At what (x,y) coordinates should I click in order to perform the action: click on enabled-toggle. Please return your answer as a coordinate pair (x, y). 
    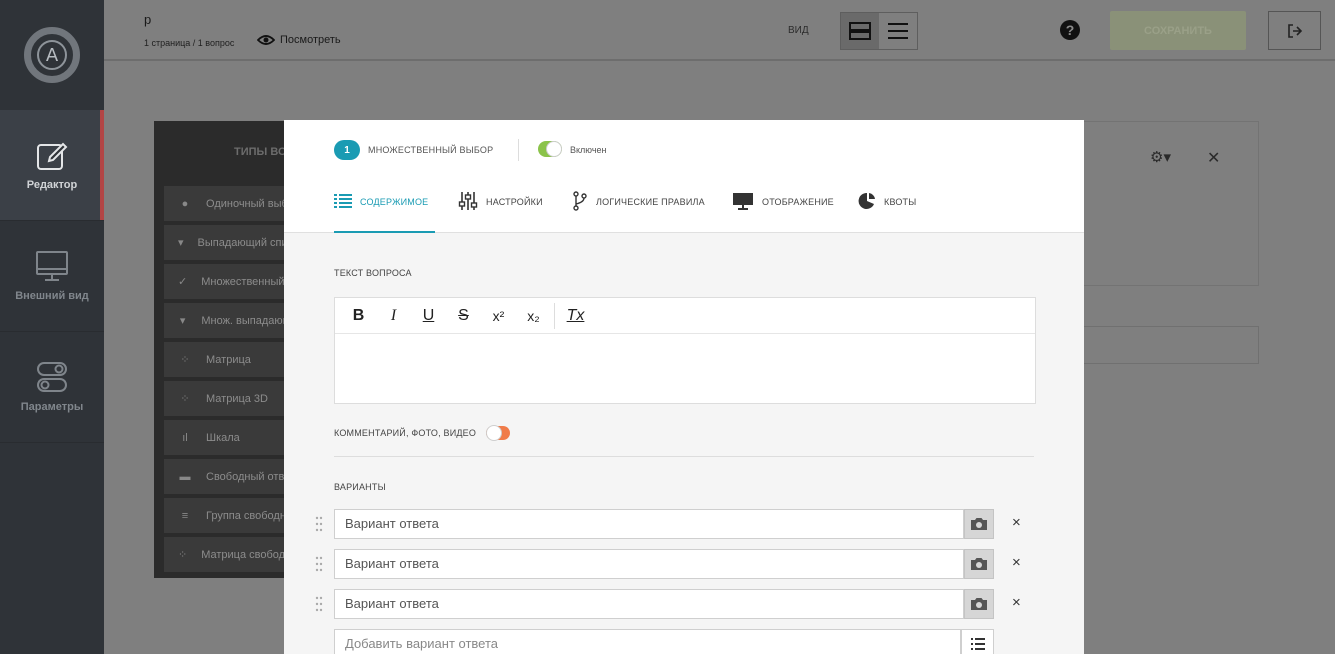
    Looking at the image, I should click on (550, 149).